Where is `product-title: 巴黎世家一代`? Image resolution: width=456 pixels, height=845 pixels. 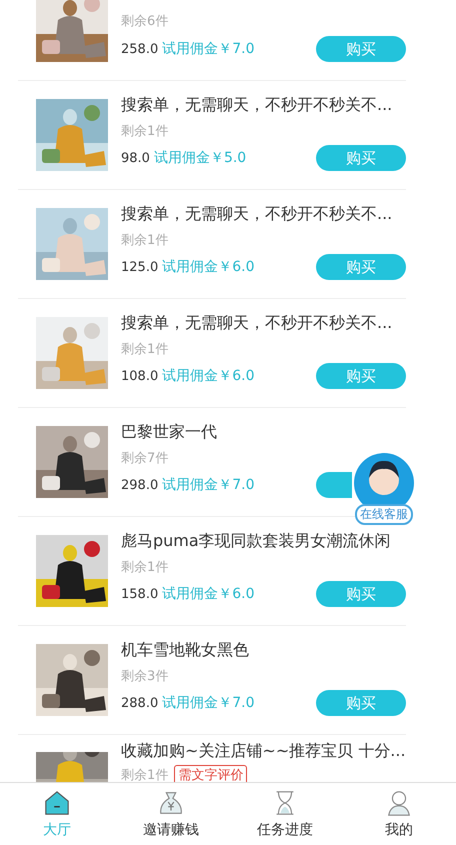 product-title: 巴黎世家一代 is located at coordinates (169, 432).